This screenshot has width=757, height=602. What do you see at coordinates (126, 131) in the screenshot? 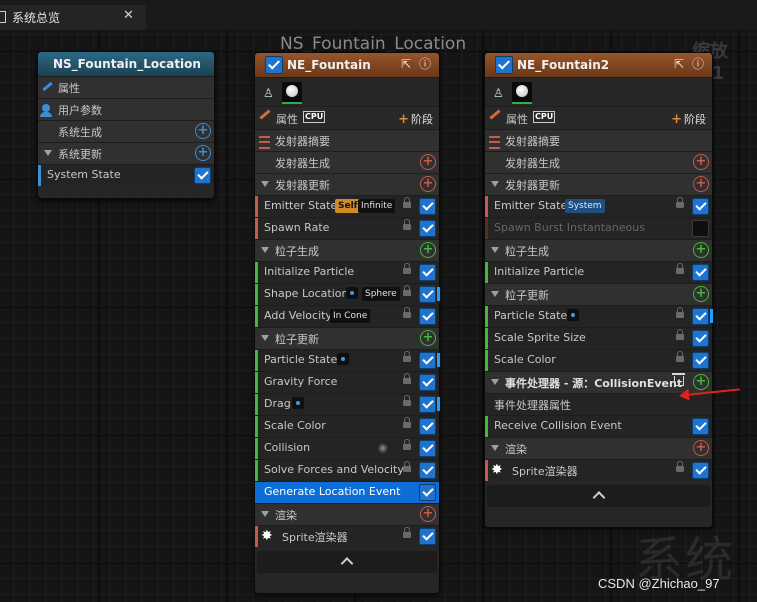
I see `system-spawn-row: 系统生成 +` at bounding box center [126, 131].